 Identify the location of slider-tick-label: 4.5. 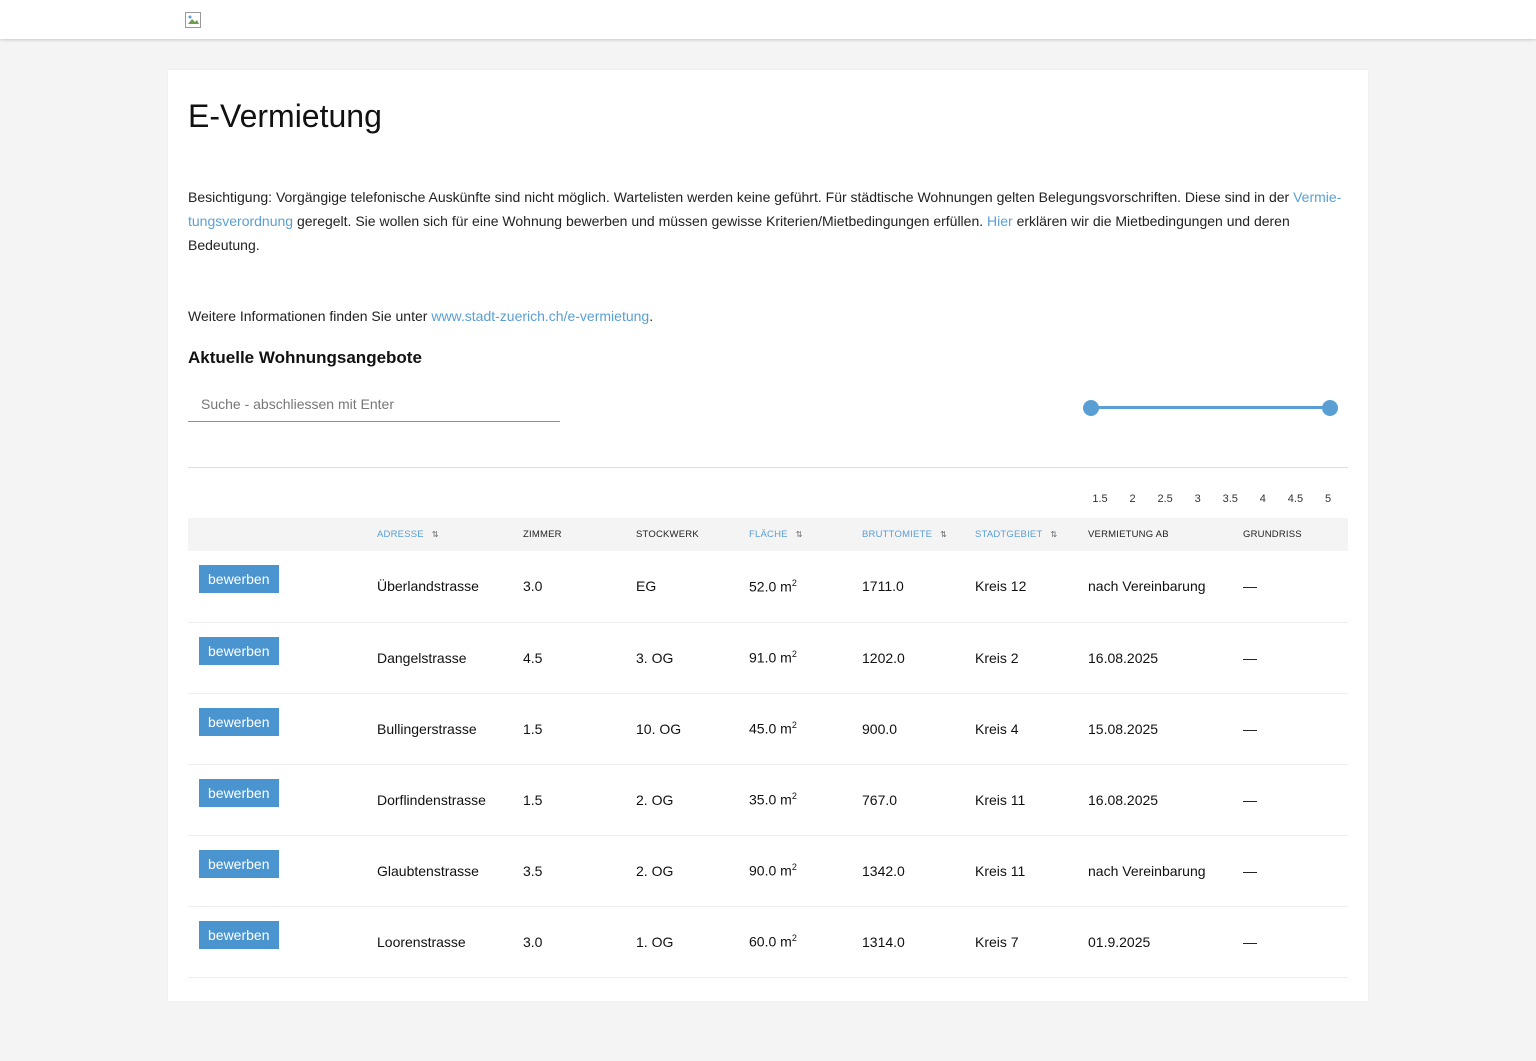
(1295, 499).